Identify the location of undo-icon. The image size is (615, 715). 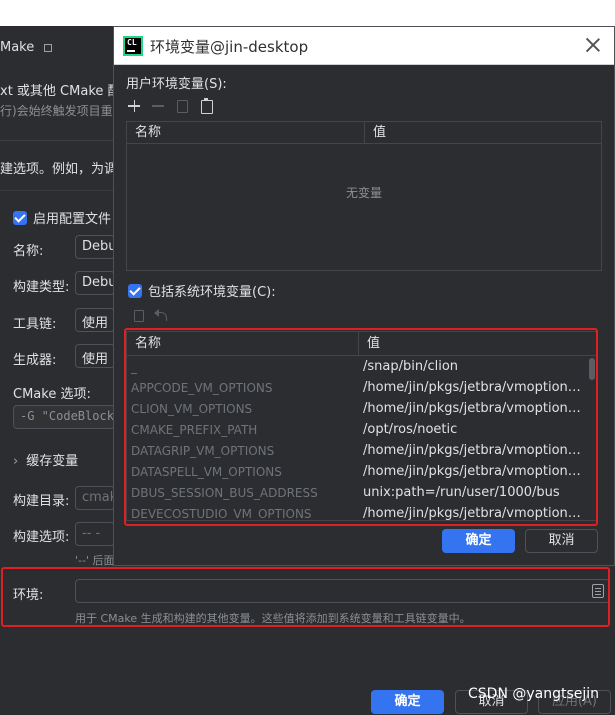
(161, 316).